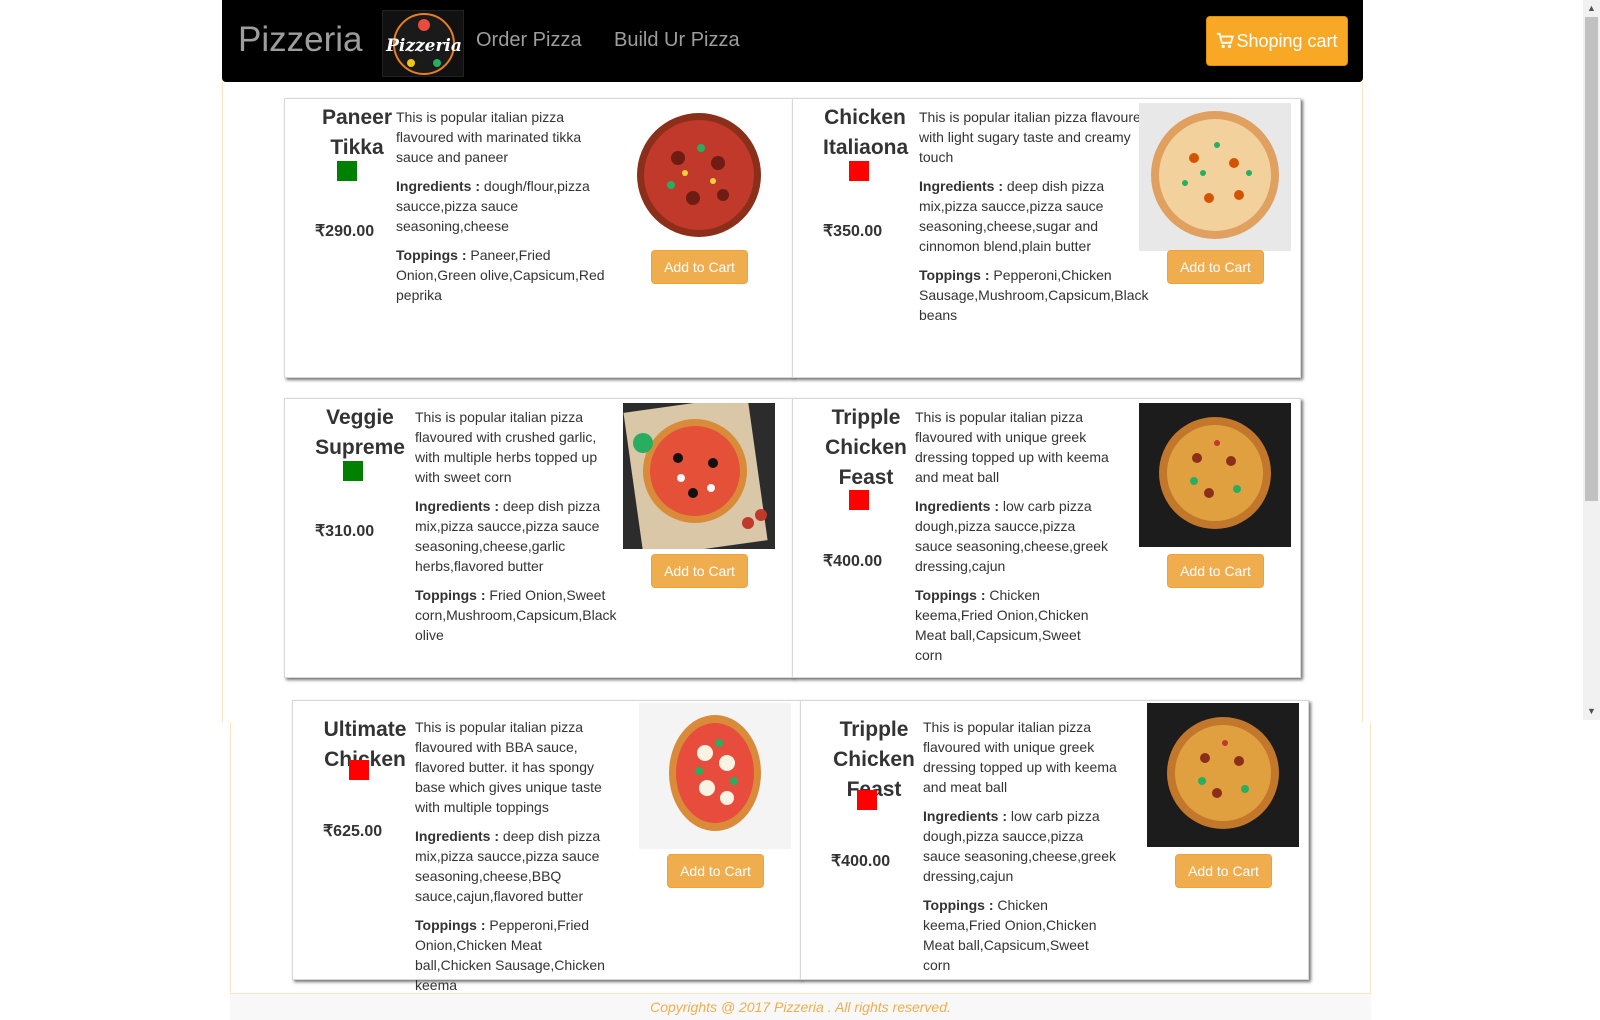  I want to click on product-name: Paneer Tikka, so click(357, 132).